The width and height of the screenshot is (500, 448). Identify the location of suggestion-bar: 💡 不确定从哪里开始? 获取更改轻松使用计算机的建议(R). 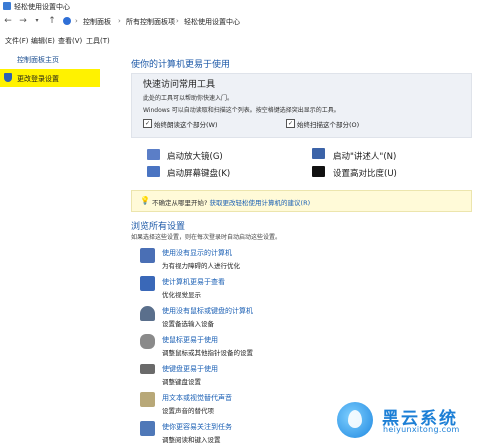
(301, 201).